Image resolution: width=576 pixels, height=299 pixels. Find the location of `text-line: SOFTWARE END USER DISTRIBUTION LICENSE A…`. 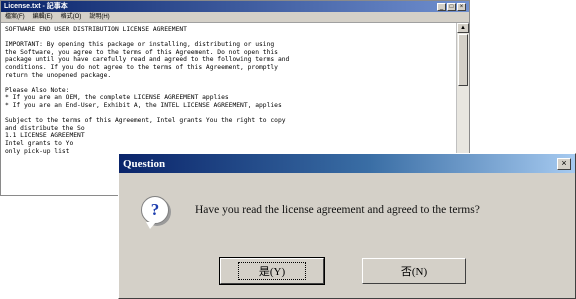

text-line: SOFTWARE END USER DISTRIBUTION LICENSE A… is located at coordinates (96, 29).